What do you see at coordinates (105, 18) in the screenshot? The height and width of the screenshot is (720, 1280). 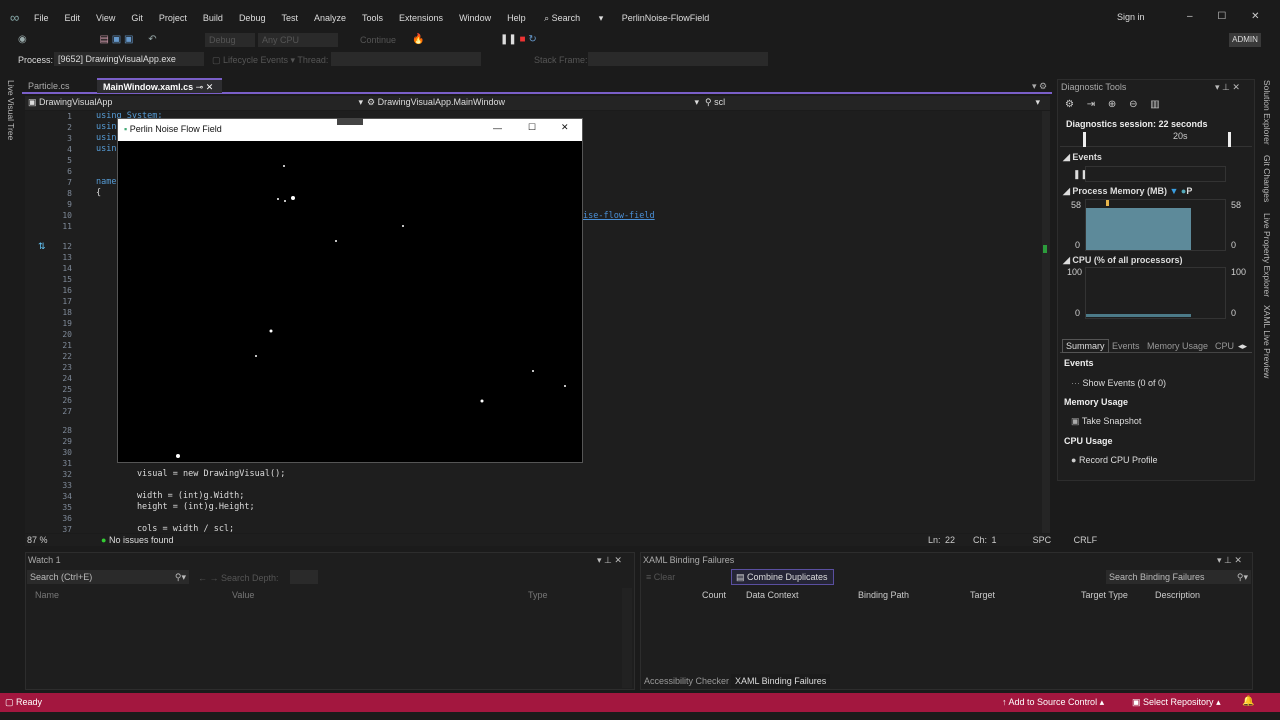 I see `menu-view: View` at bounding box center [105, 18].